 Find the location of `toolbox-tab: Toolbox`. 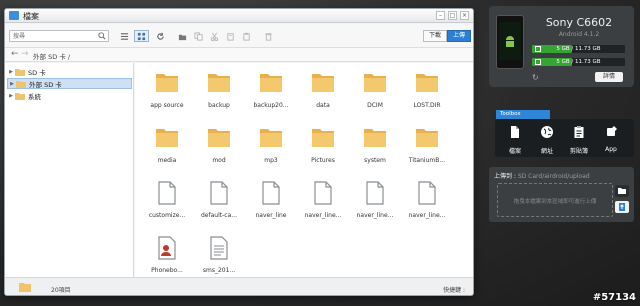

toolbox-tab: Toolbox is located at coordinates (523, 114).